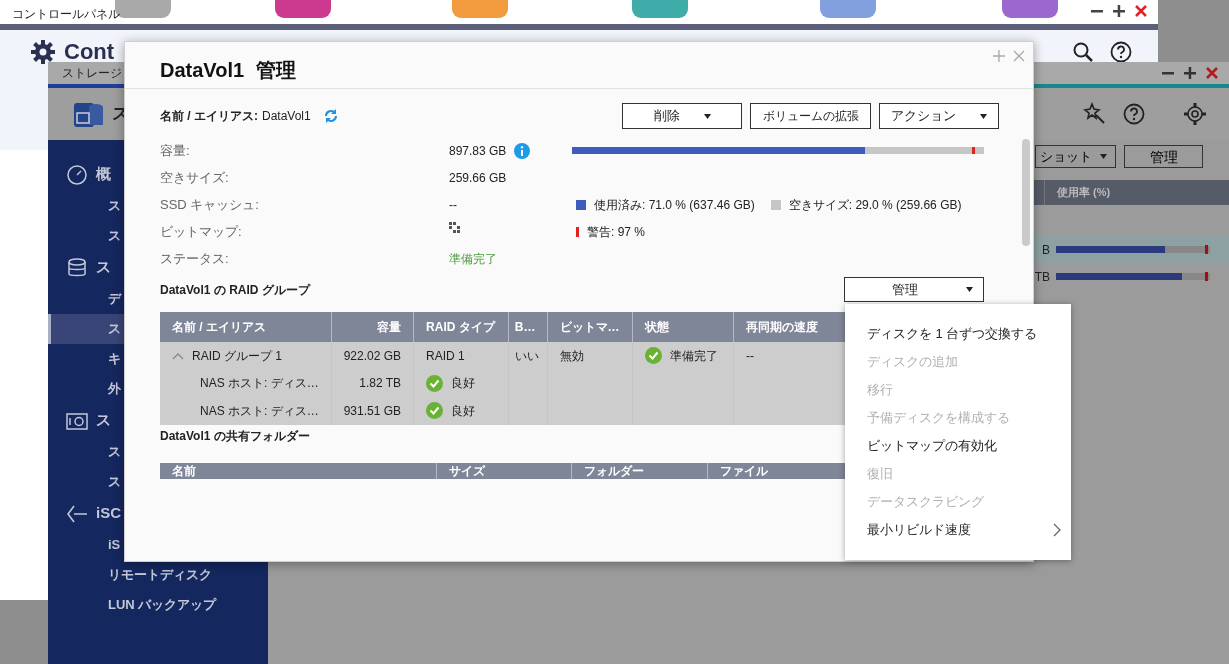 The height and width of the screenshot is (664, 1229). I want to click on field-value: DataVol1, so click(286, 116).